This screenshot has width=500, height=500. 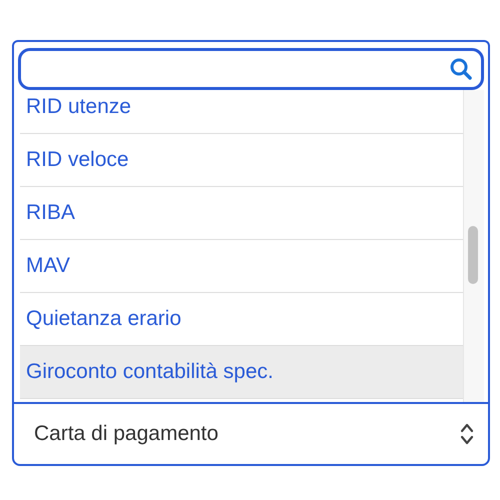 What do you see at coordinates (461, 69) in the screenshot?
I see `search-icon` at bounding box center [461, 69].